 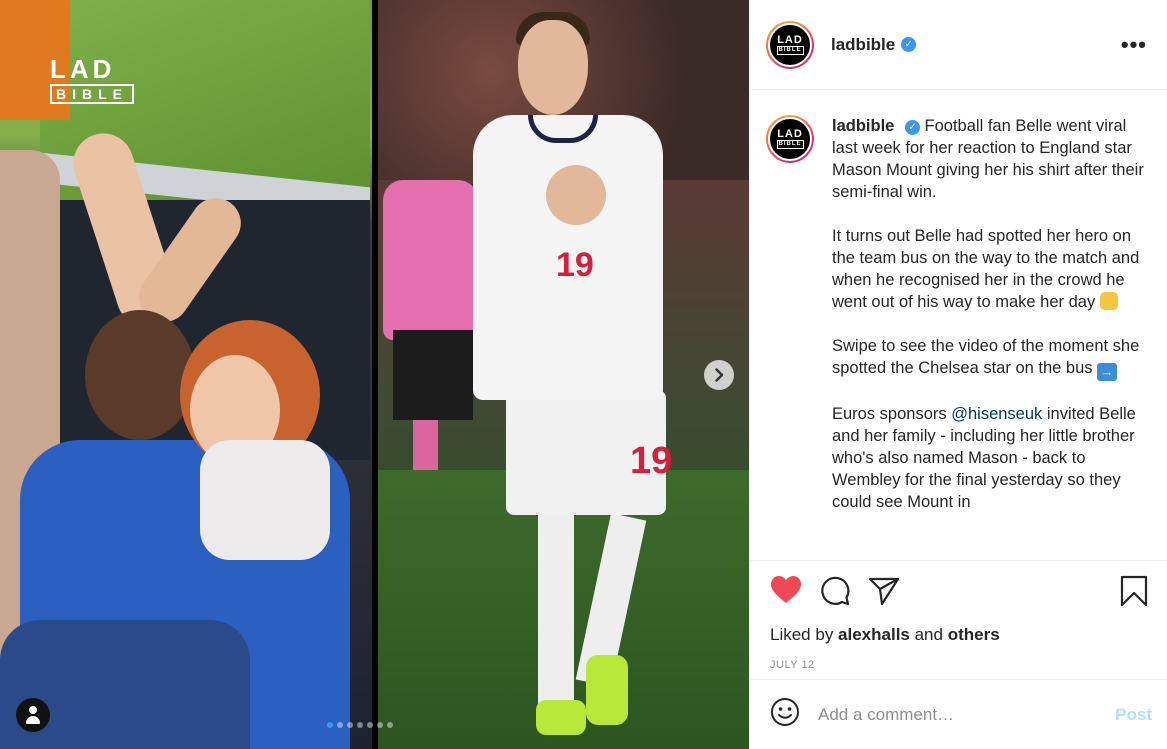 What do you see at coordinates (1134, 591) in the screenshot?
I see `bookmark-icon` at bounding box center [1134, 591].